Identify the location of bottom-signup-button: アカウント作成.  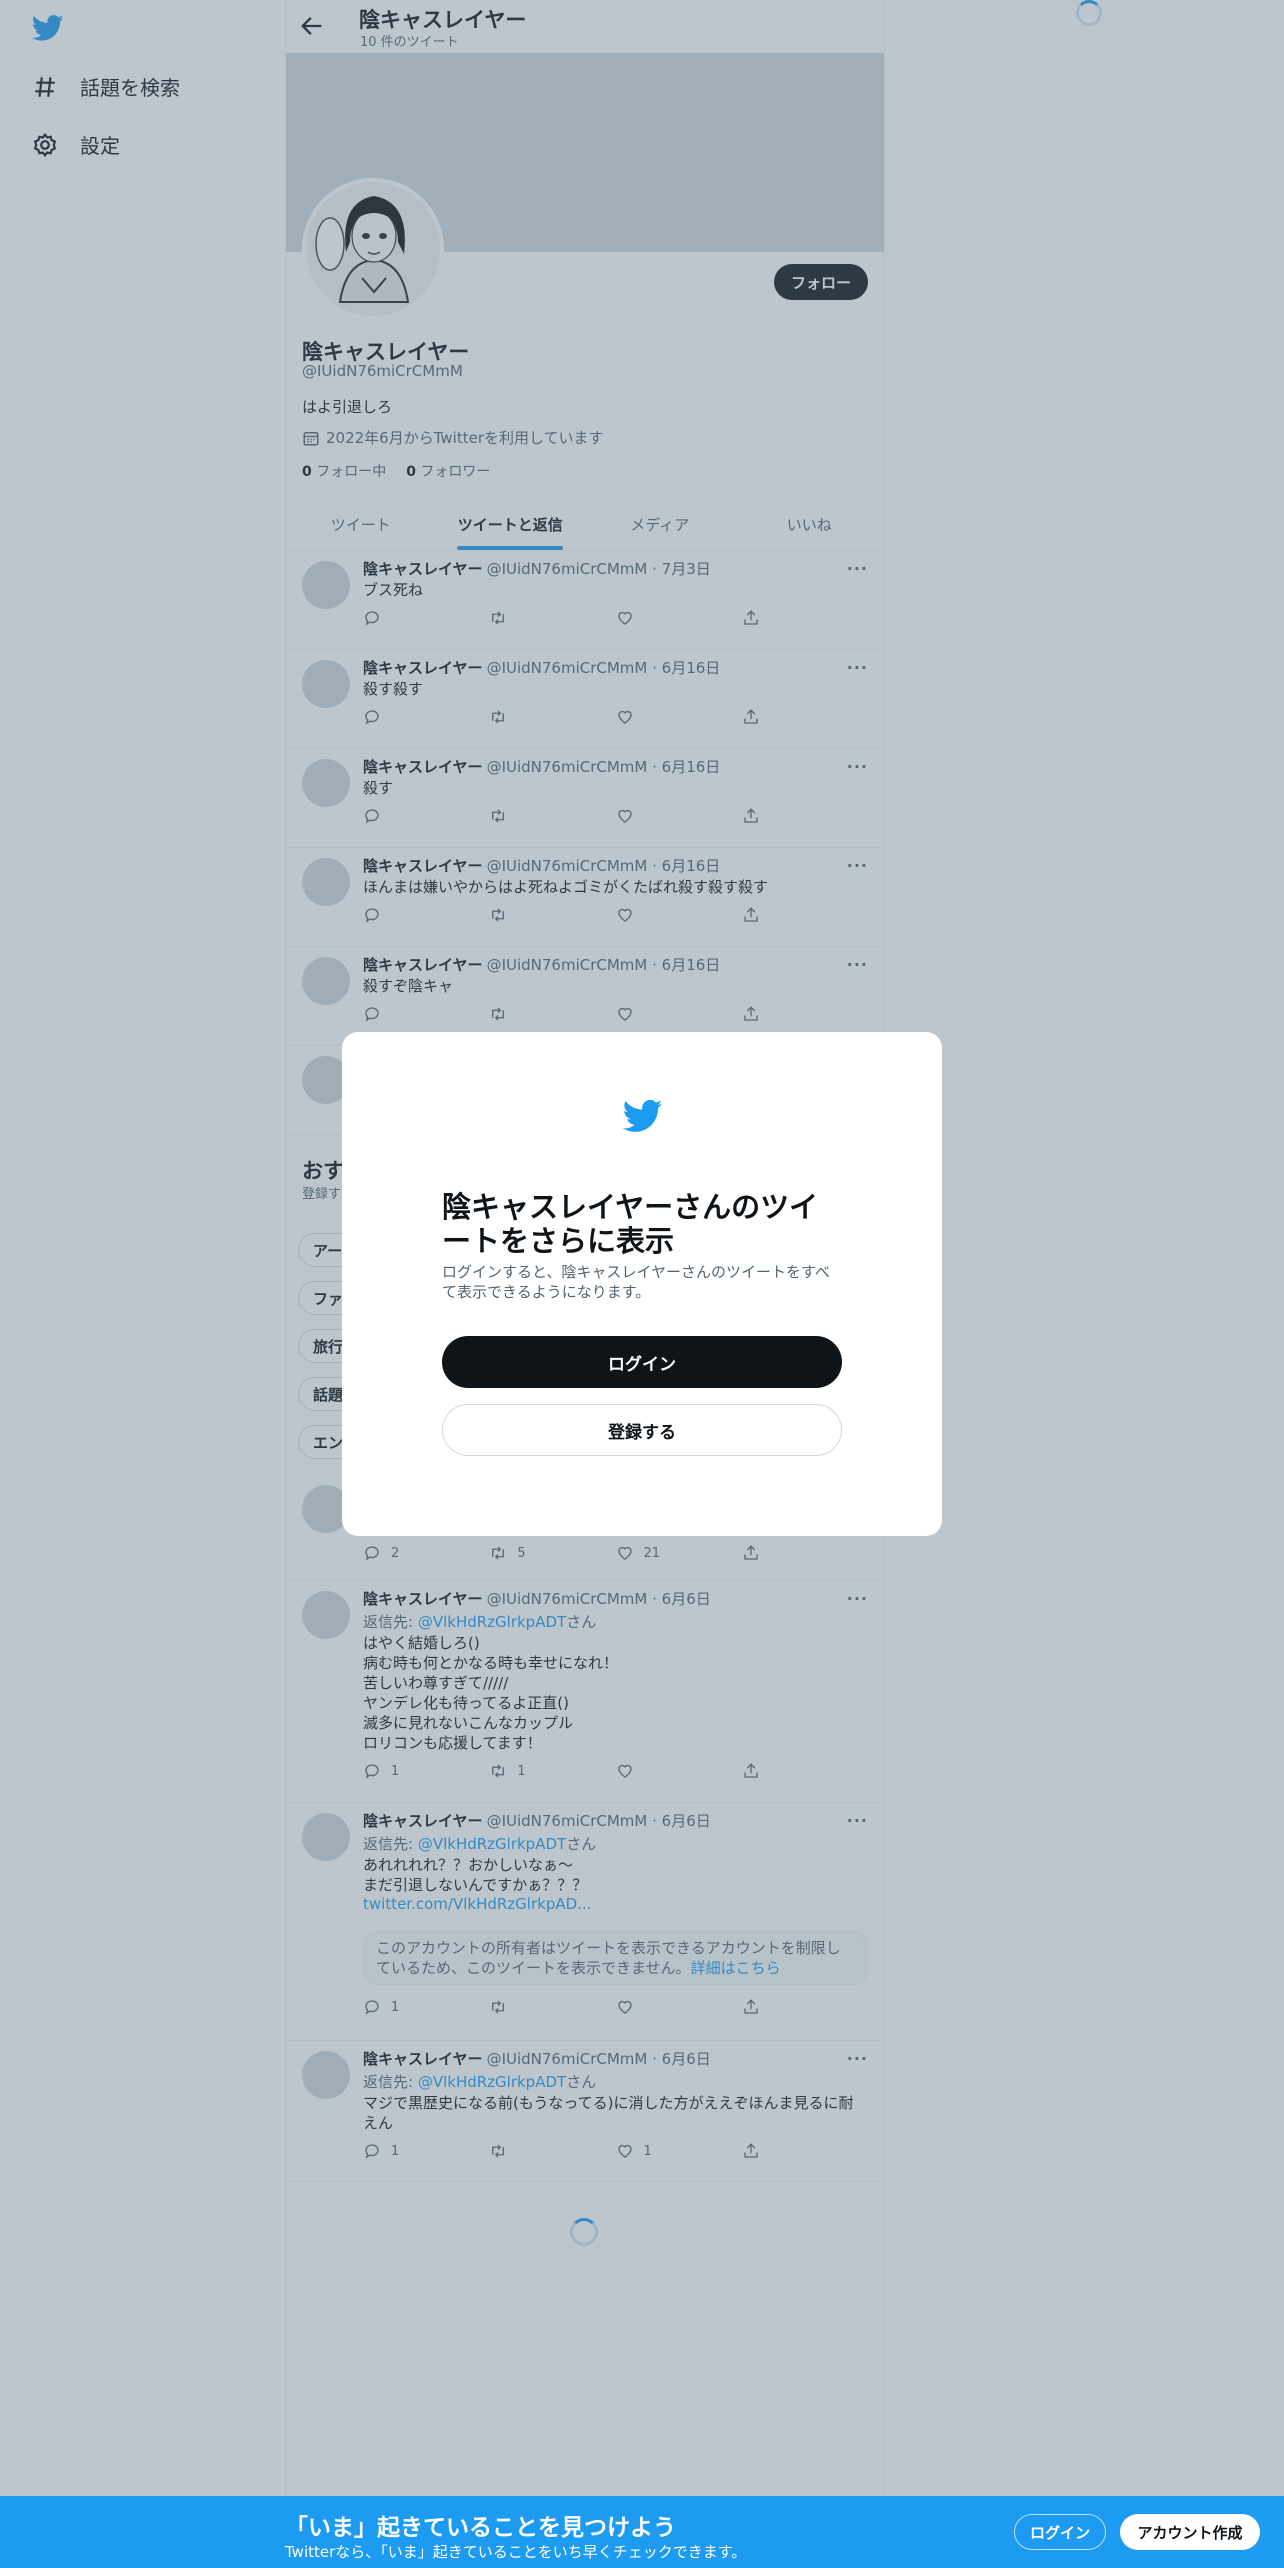
(1190, 2532).